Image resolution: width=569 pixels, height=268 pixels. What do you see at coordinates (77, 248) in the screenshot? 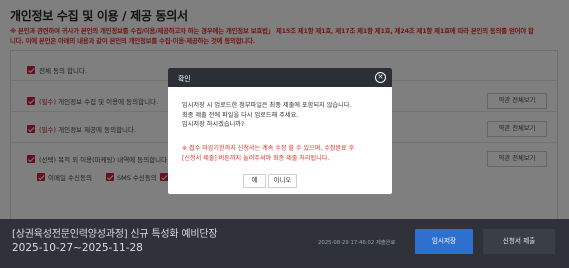
I see `course-period: 2025-10-27~2025-11-28` at bounding box center [77, 248].